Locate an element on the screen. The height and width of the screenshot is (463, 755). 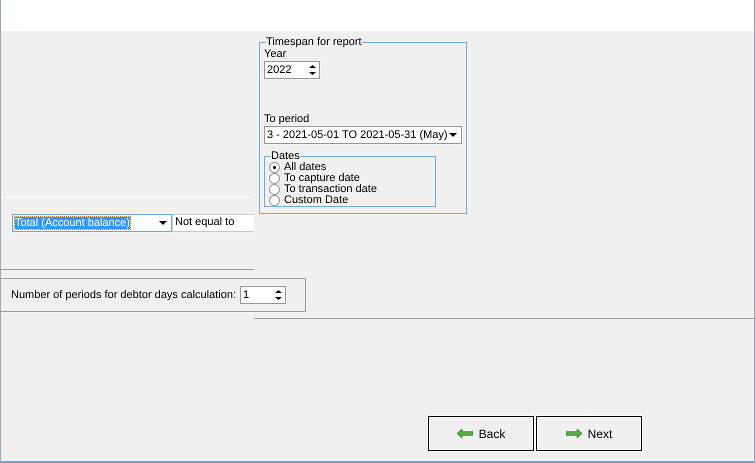
operator-field: Not equal to is located at coordinates (213, 223).